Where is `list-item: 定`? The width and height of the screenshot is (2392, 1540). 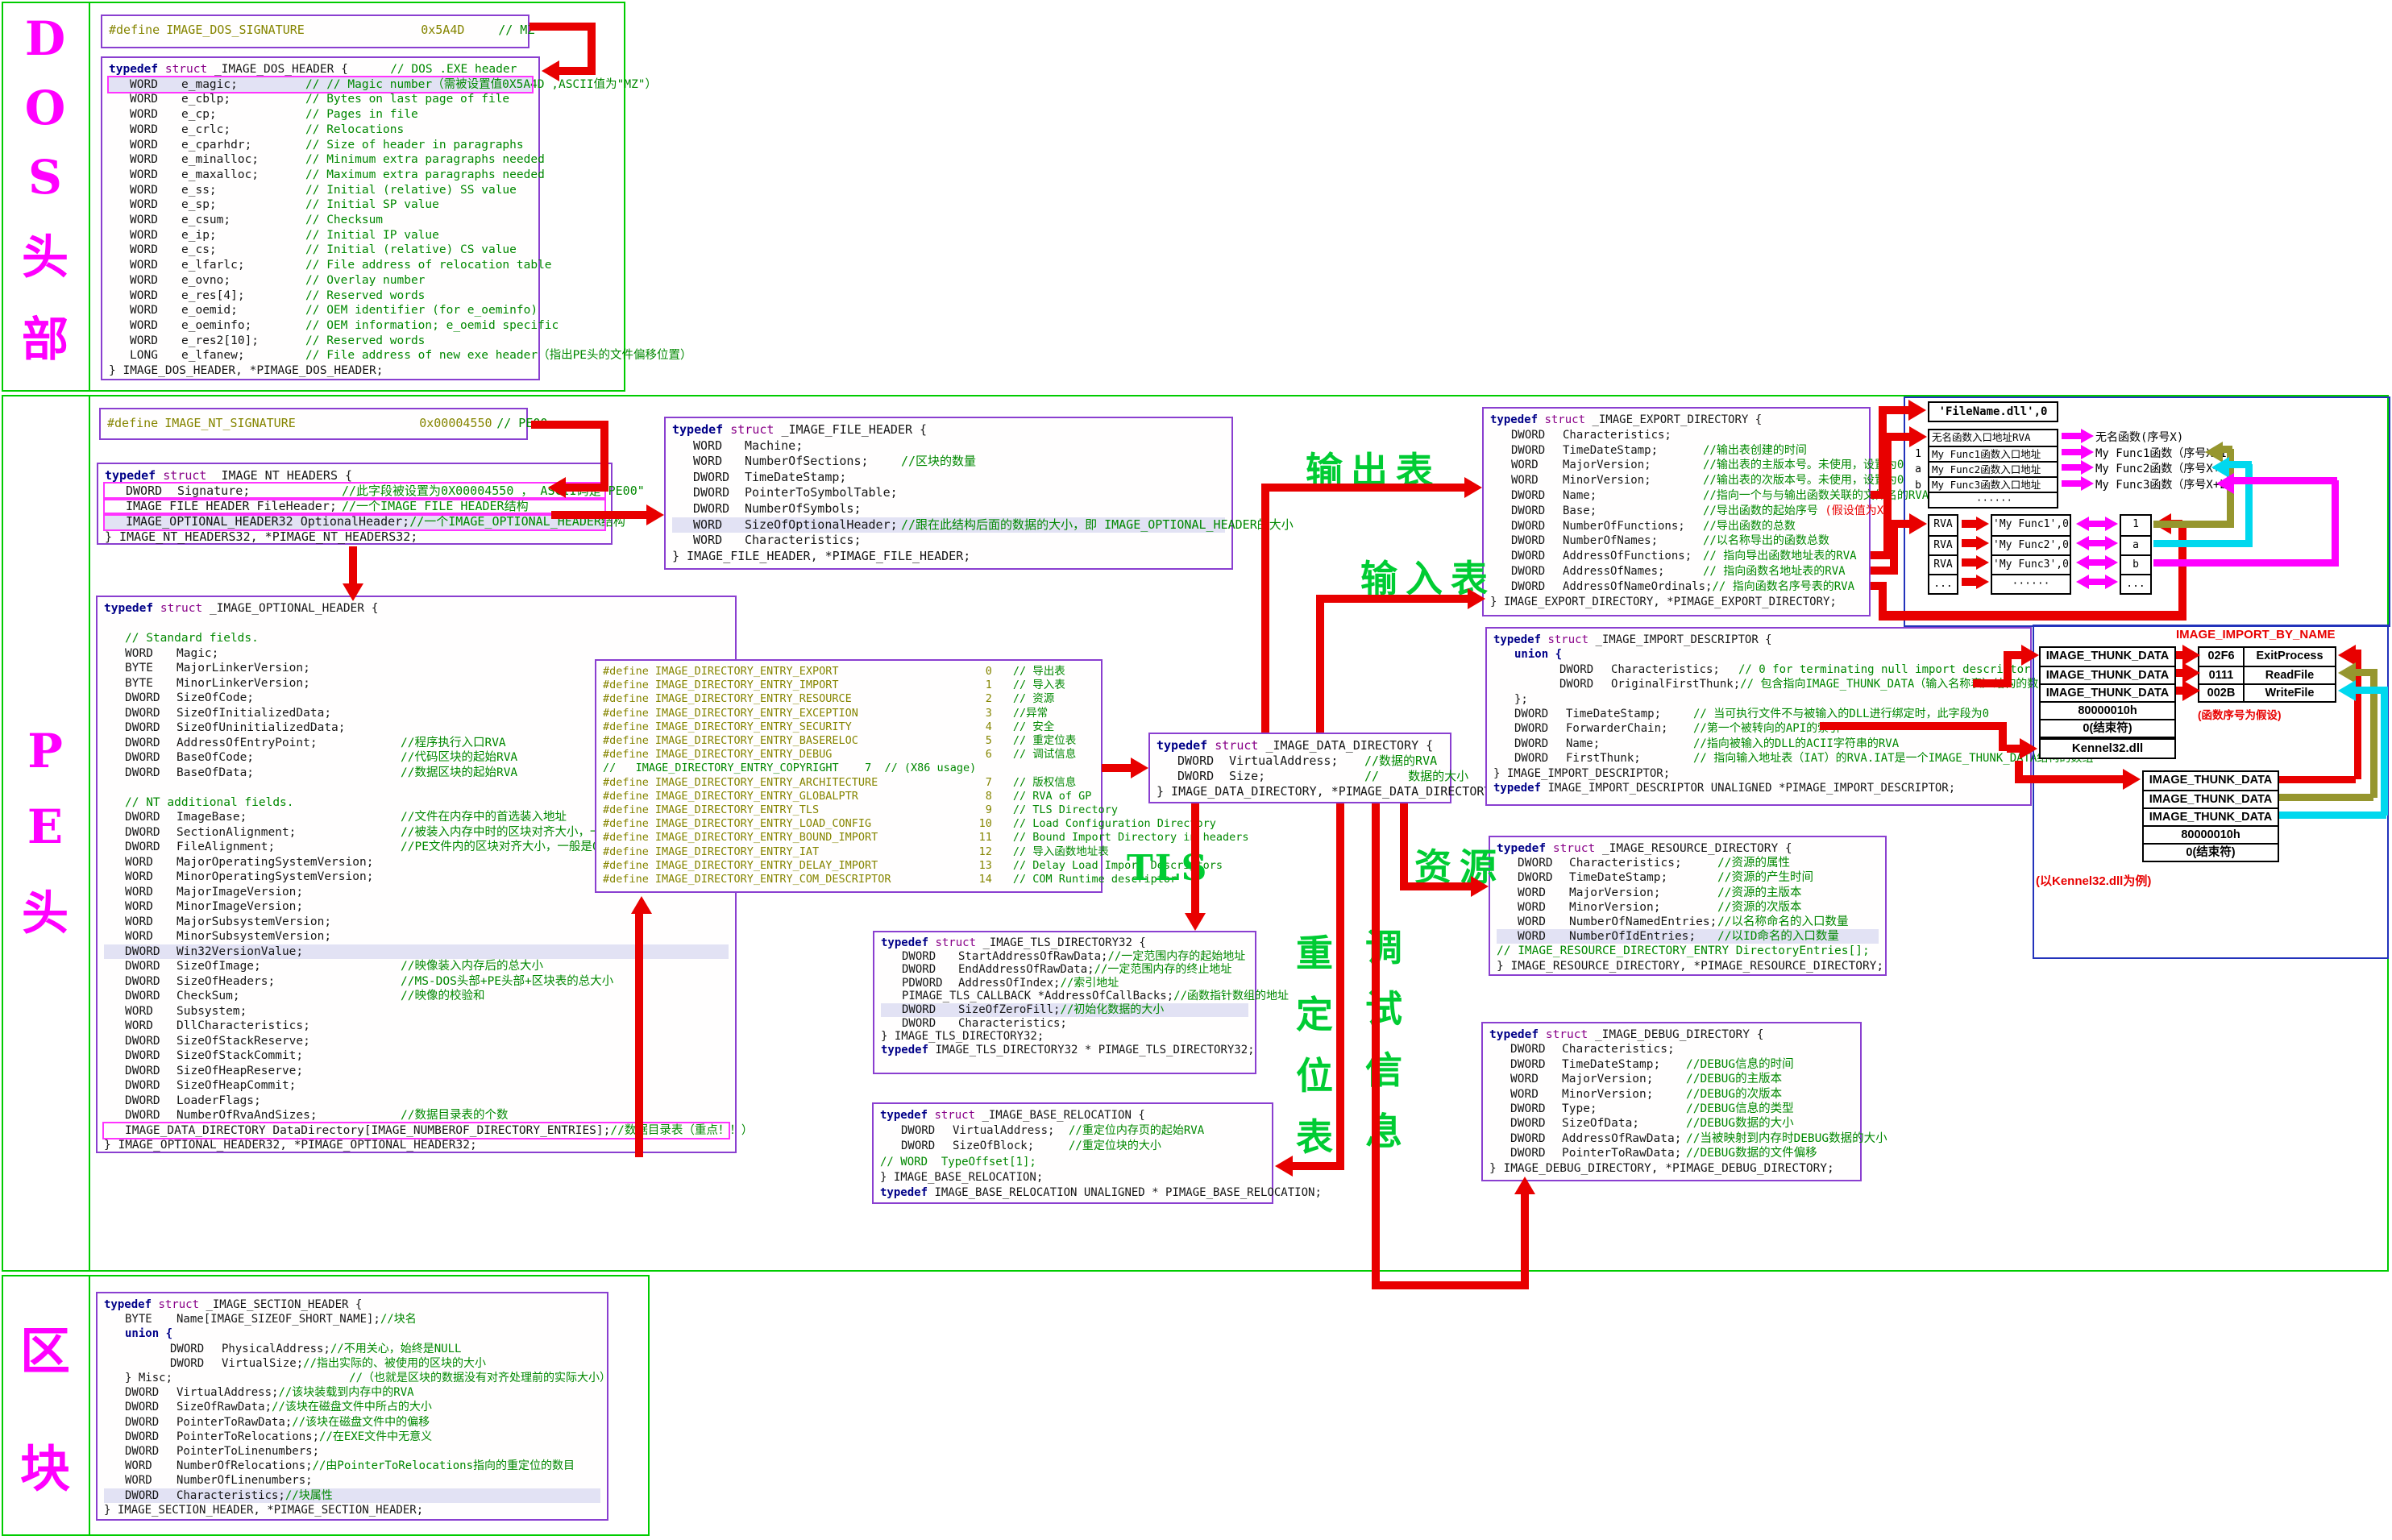
list-item: 定 is located at coordinates (1314, 1014).